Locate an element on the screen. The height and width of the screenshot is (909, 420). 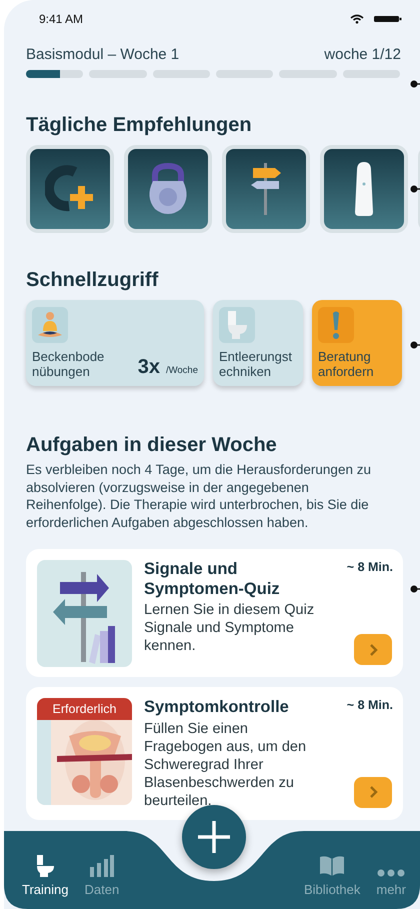
add-button is located at coordinates (214, 837).